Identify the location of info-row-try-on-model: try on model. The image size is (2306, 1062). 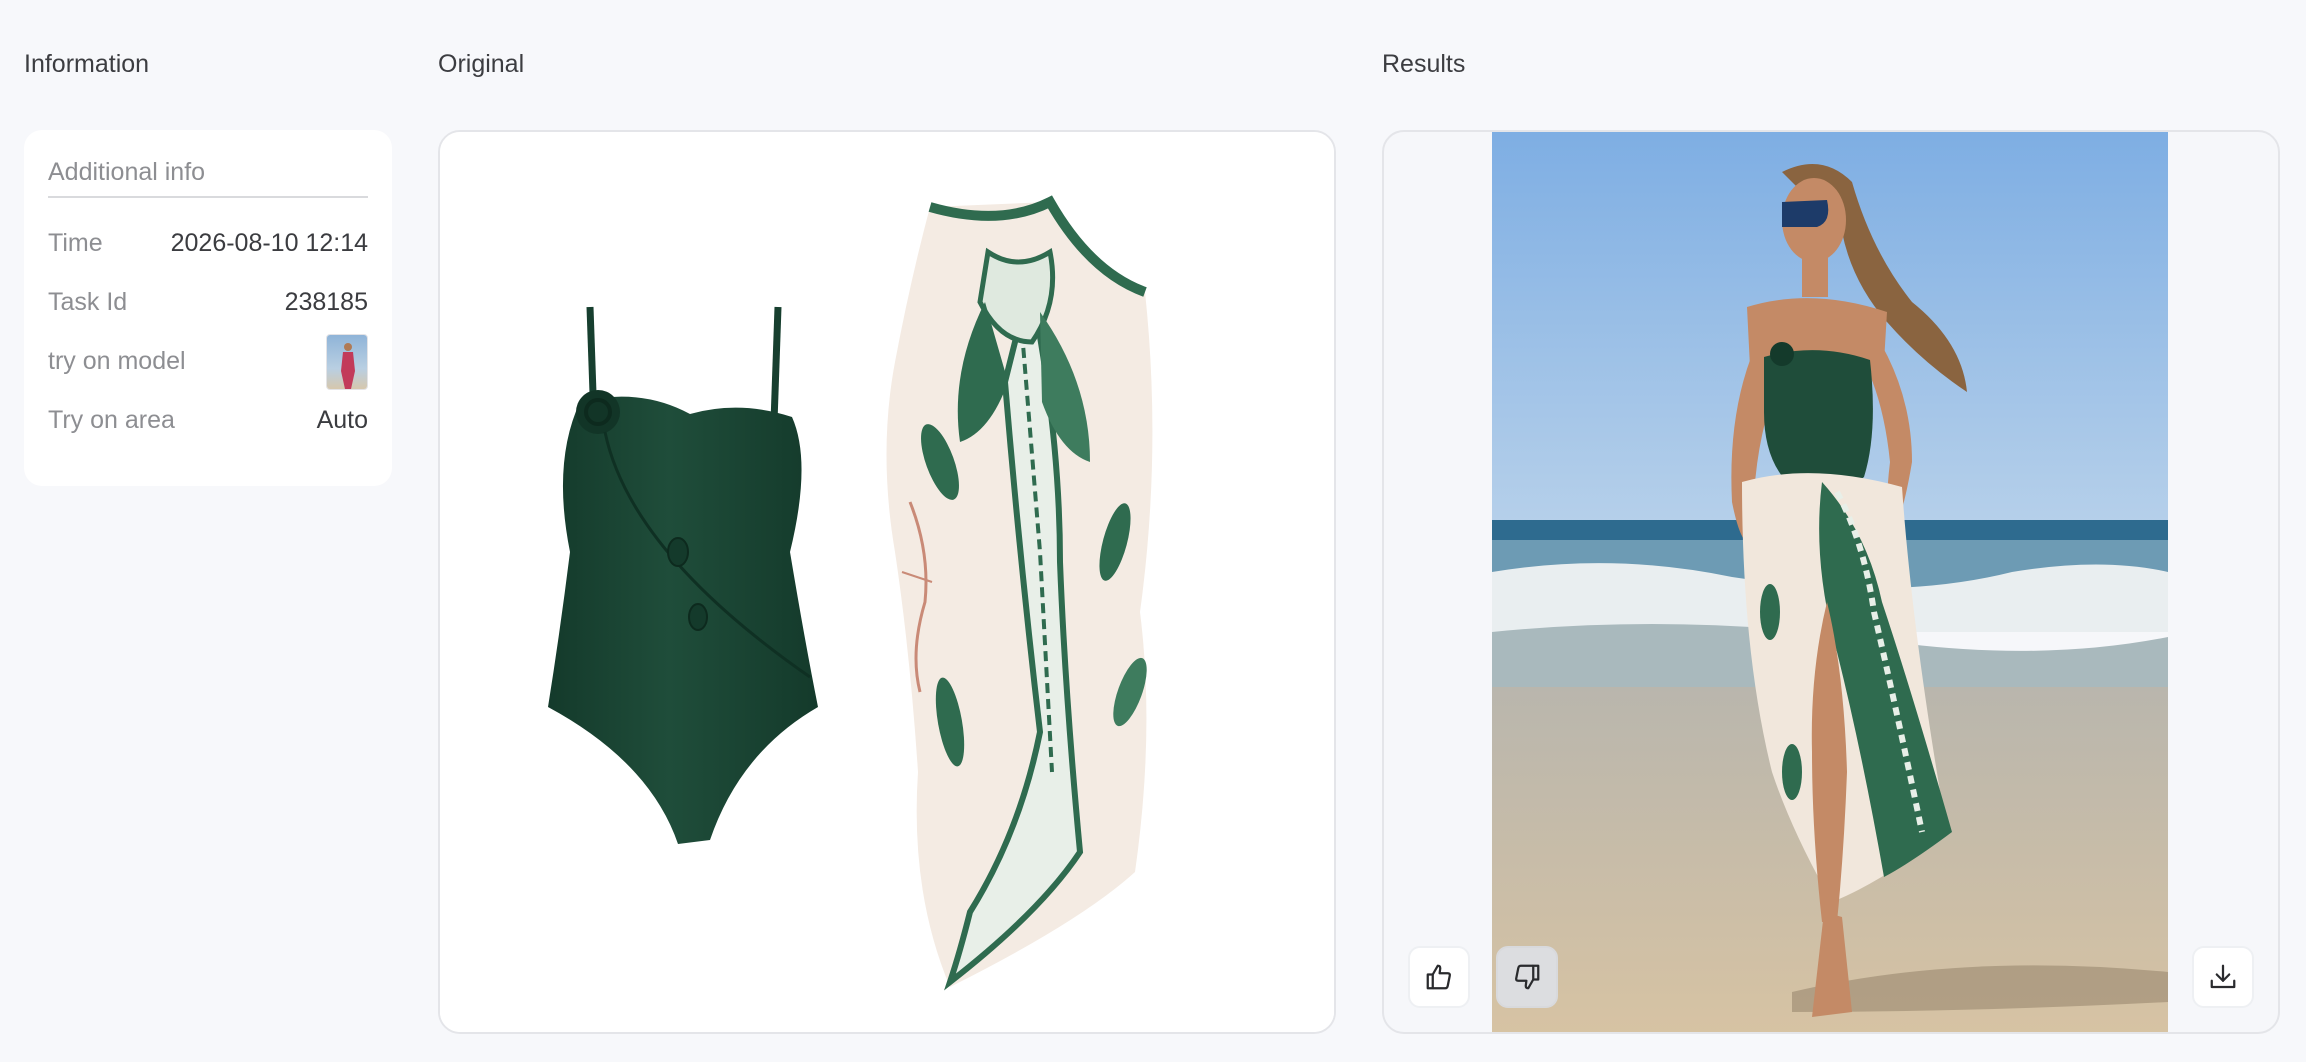
(208, 361).